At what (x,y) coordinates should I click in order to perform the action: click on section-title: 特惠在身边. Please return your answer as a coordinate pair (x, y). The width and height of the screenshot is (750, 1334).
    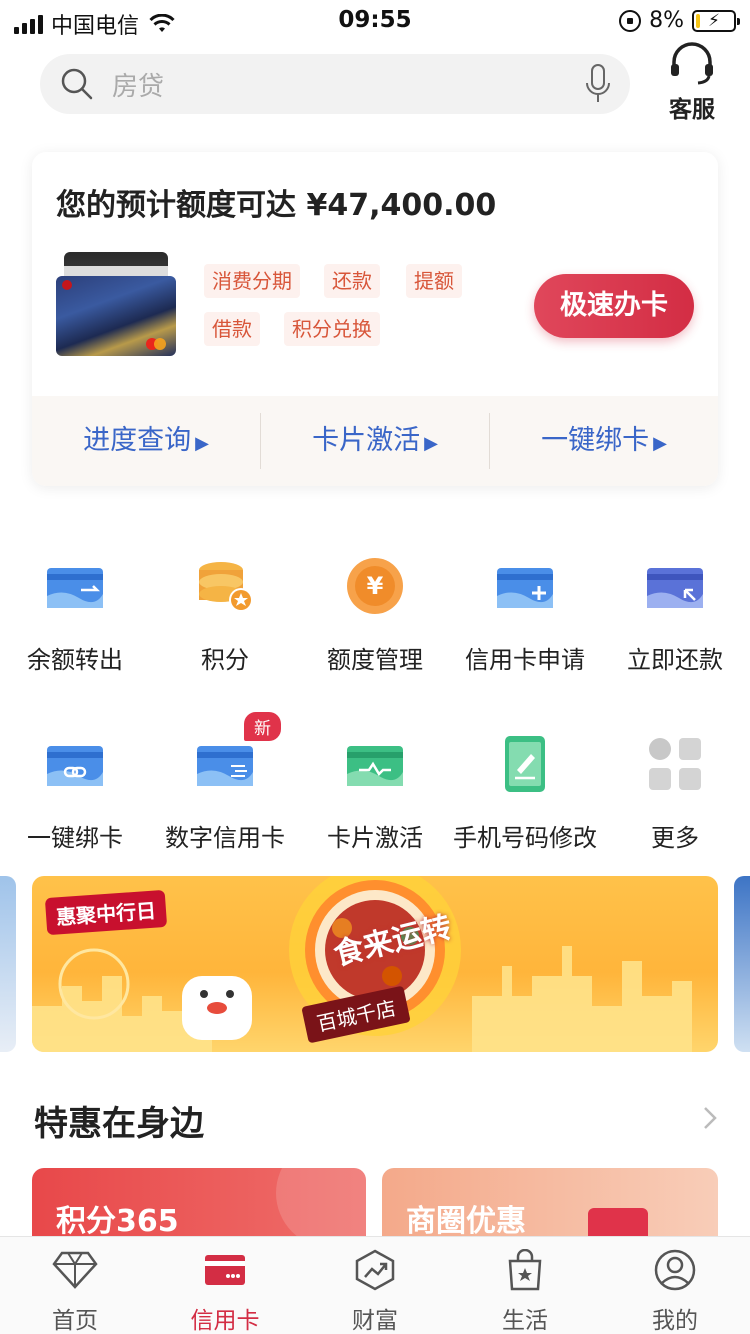
    Looking at the image, I should click on (119, 1124).